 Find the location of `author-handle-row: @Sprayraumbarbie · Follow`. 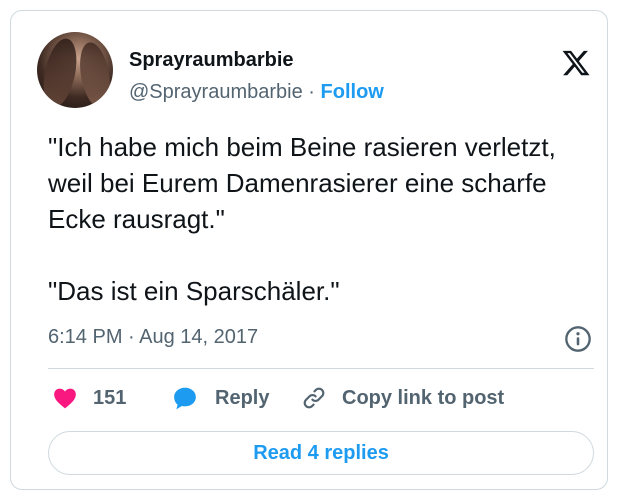

author-handle-row: @Sprayraumbarbie · Follow is located at coordinates (256, 92).